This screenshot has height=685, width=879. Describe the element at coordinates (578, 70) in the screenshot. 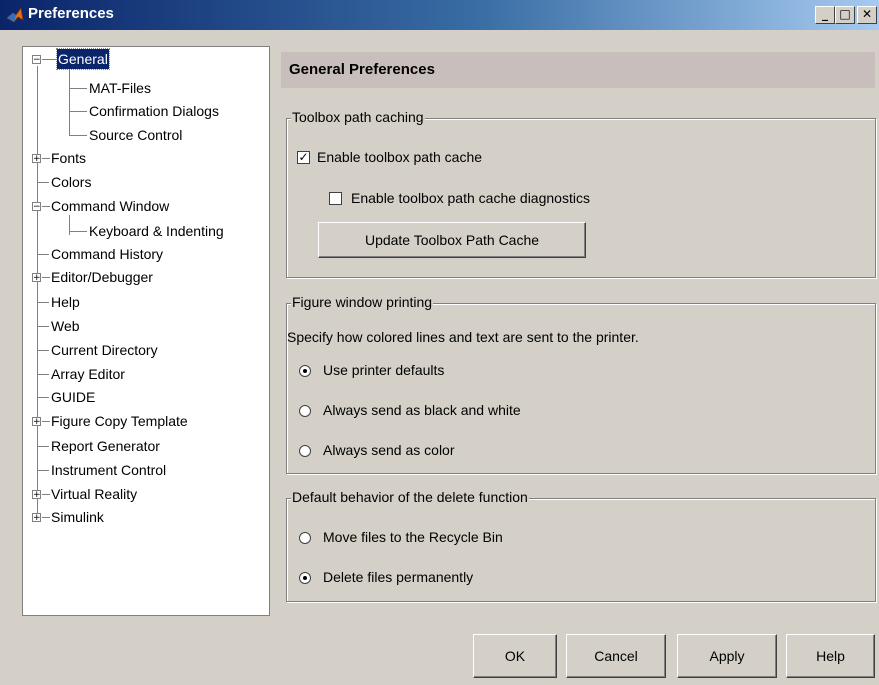

I see `panel-header: General Preferences` at that location.